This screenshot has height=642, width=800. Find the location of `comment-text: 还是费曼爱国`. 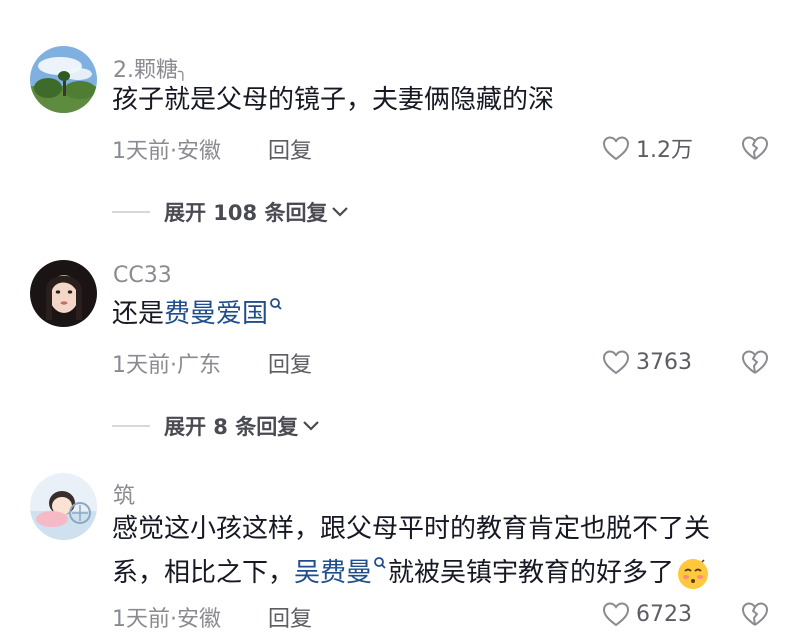

comment-text: 还是费曼爱国 is located at coordinates (442, 314).